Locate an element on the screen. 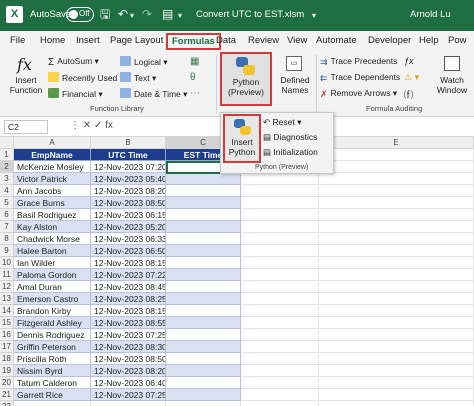  emp-name-cell: Fitzgerald Ashley is located at coordinates (52, 323).